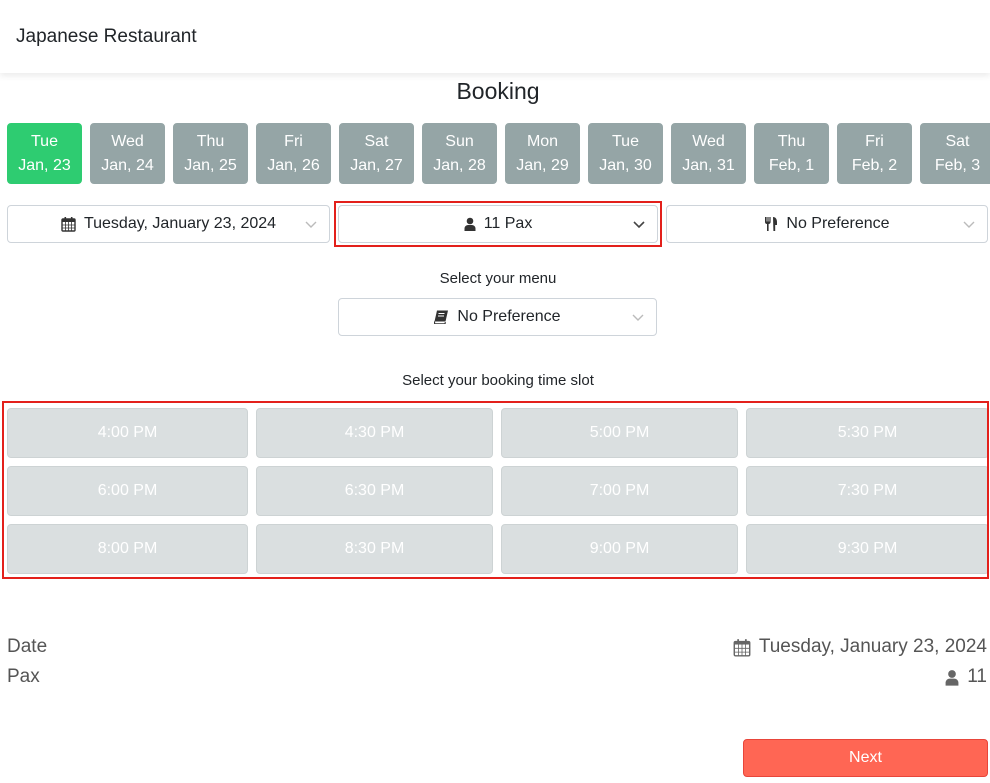  Describe the element at coordinates (180, 223) in the screenshot. I see `date-select-value: Tuesday, January 23, 2024` at that location.